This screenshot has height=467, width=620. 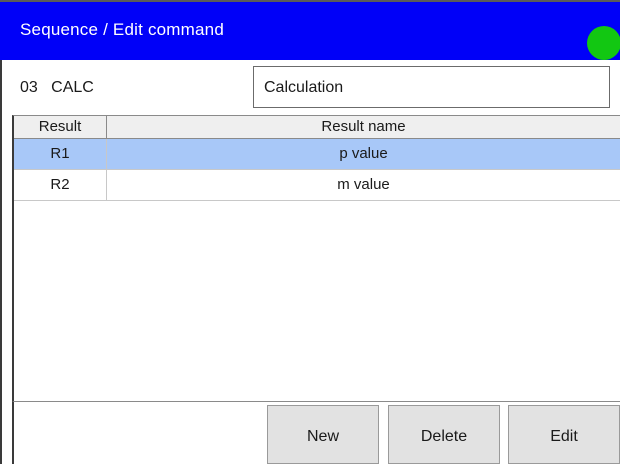 What do you see at coordinates (323, 434) in the screenshot?
I see `new-button: New` at bounding box center [323, 434].